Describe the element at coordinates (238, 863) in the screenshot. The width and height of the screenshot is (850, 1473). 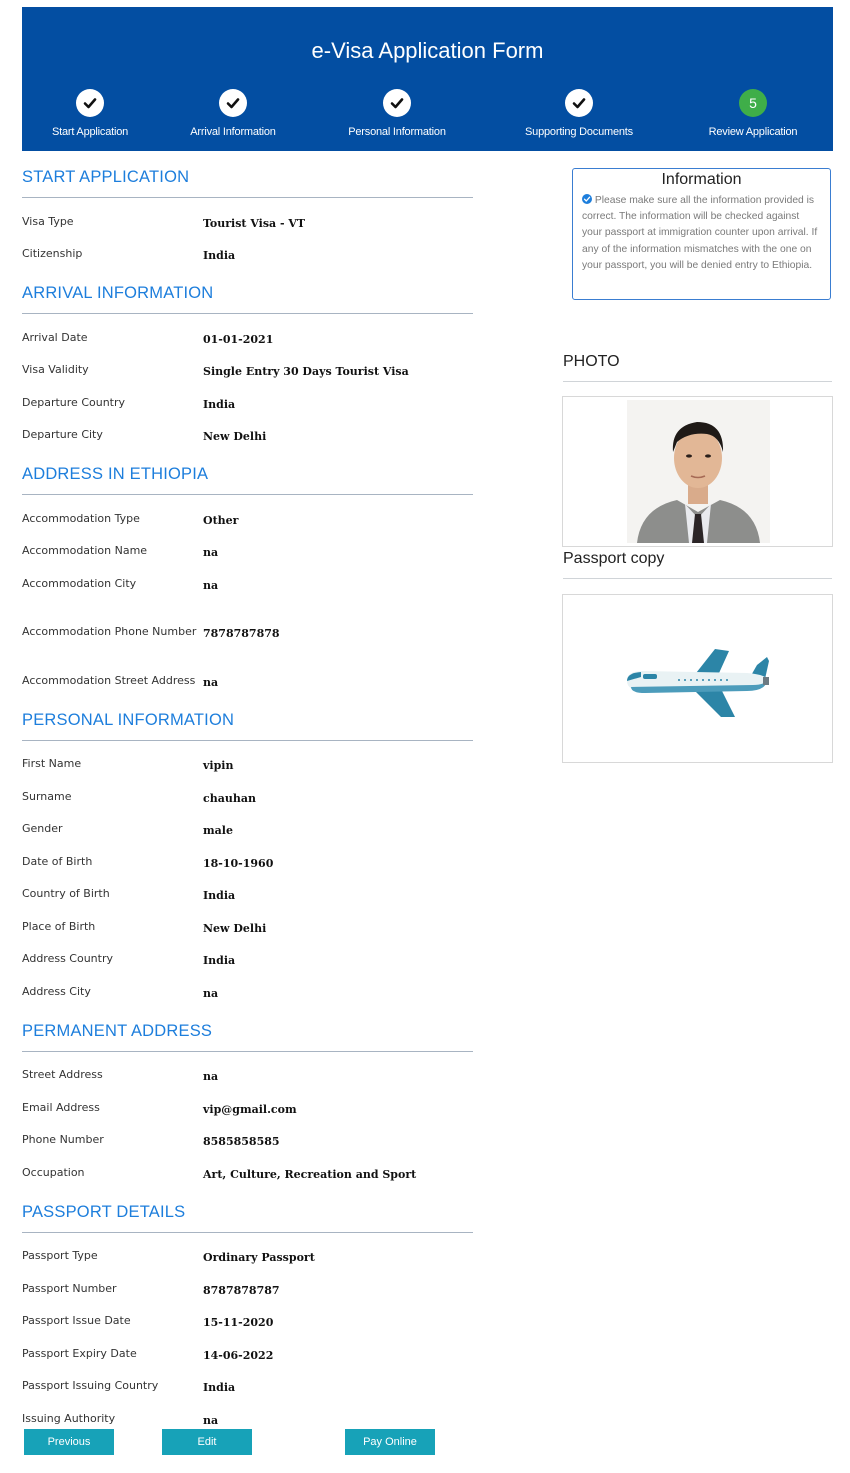
I see `field-value: 18-10-1960` at that location.